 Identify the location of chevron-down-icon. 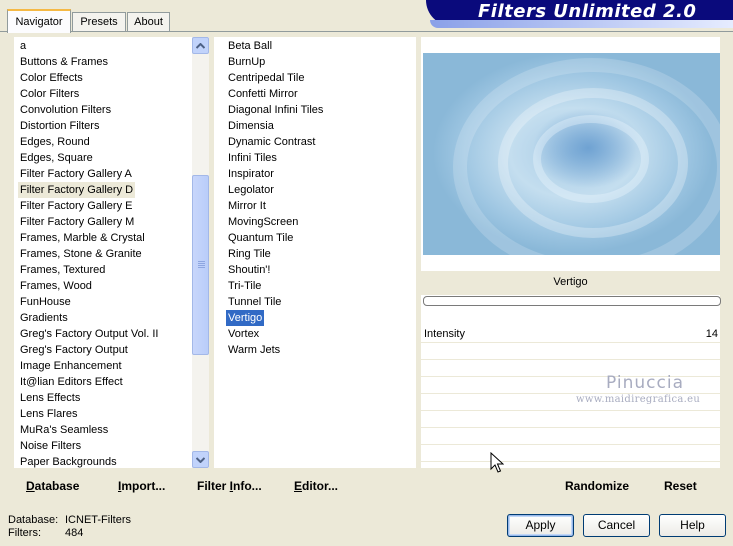
(200, 459).